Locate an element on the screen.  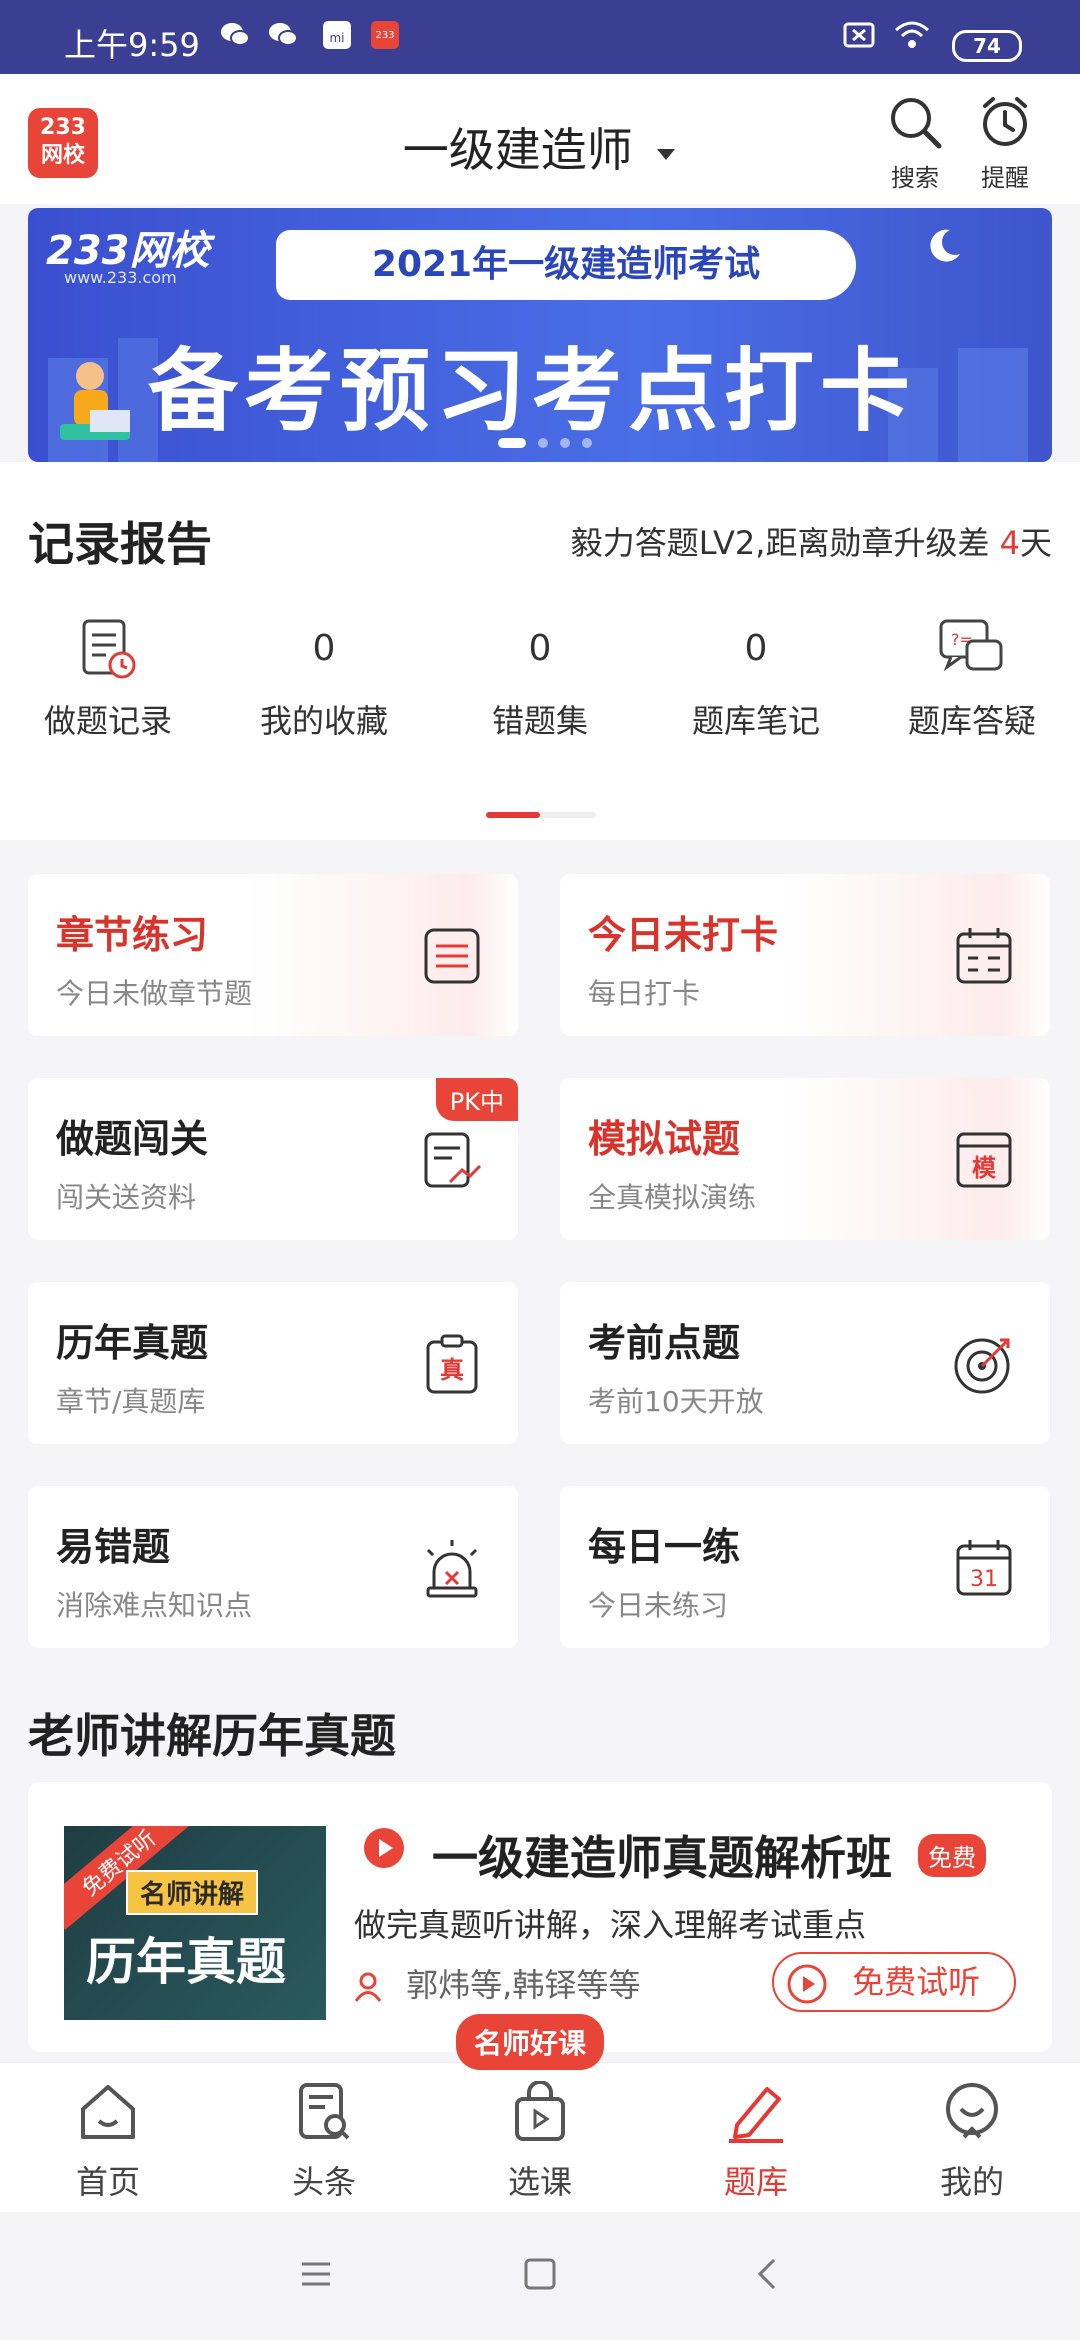
qa-chat-icon: ?= is located at coordinates (971, 645).